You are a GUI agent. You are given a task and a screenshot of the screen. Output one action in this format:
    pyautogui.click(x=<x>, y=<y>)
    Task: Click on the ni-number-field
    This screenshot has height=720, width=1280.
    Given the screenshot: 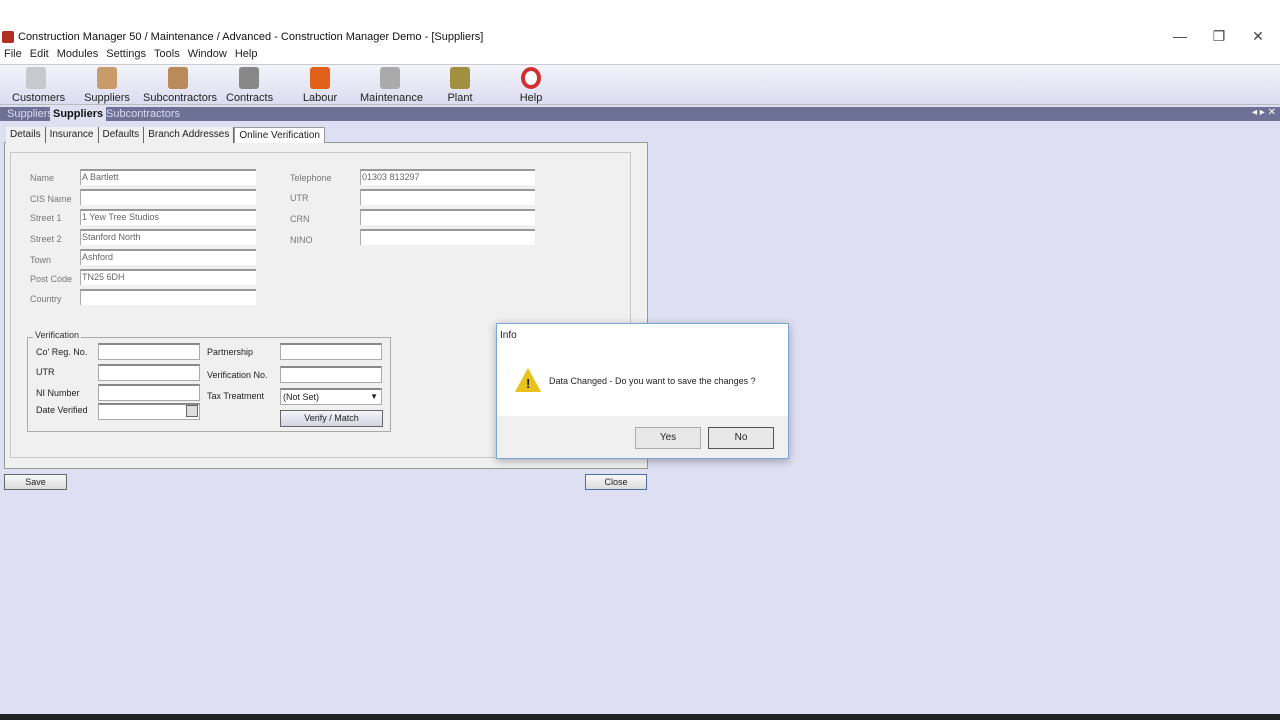 What is the action you would take?
    pyautogui.click(x=149, y=392)
    